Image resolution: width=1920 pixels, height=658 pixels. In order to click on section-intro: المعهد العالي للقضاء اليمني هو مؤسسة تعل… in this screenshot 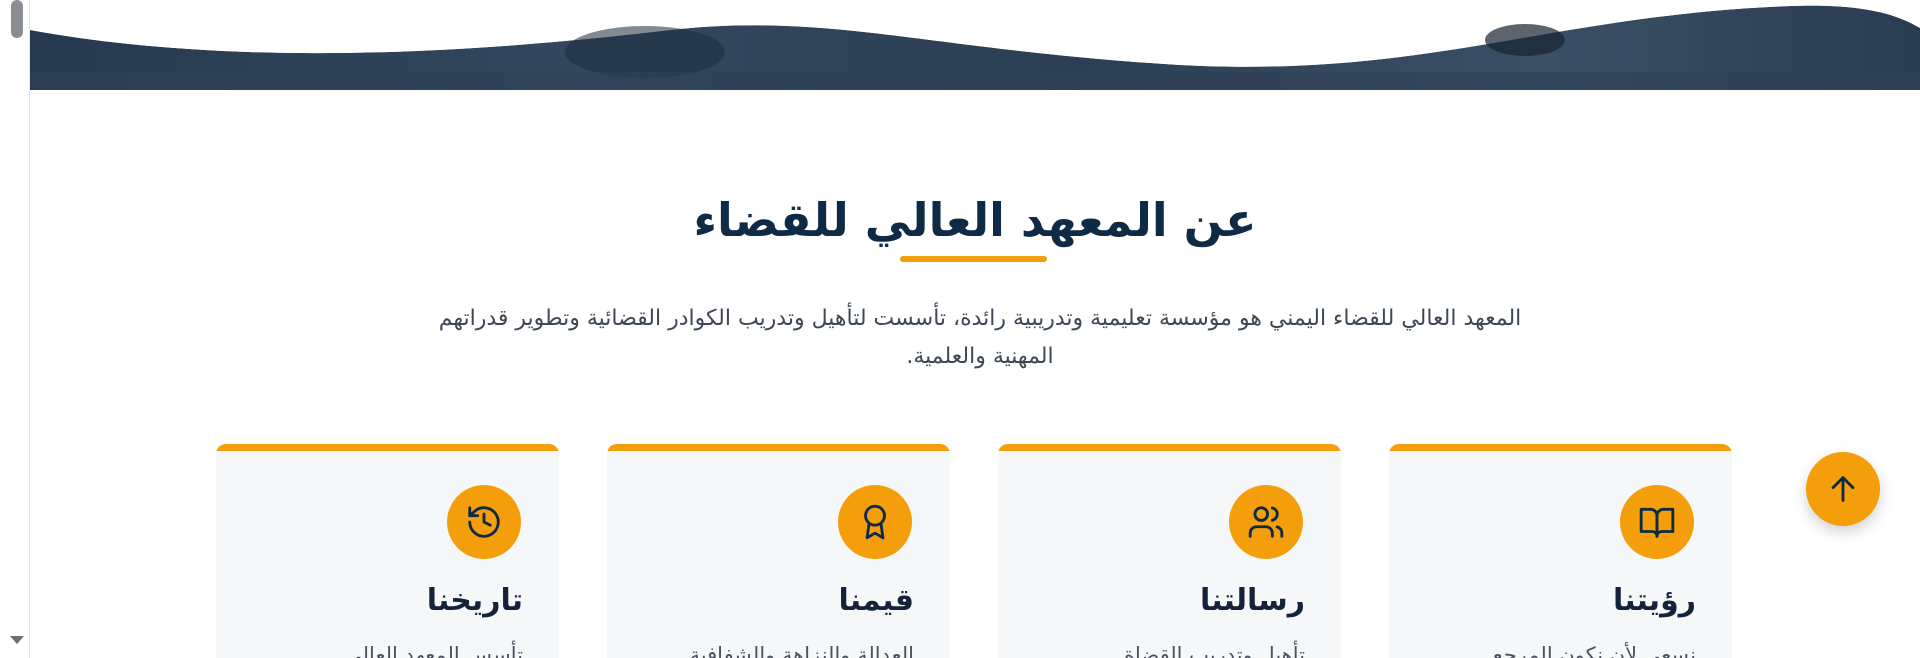, I will do `click(980, 337)`.